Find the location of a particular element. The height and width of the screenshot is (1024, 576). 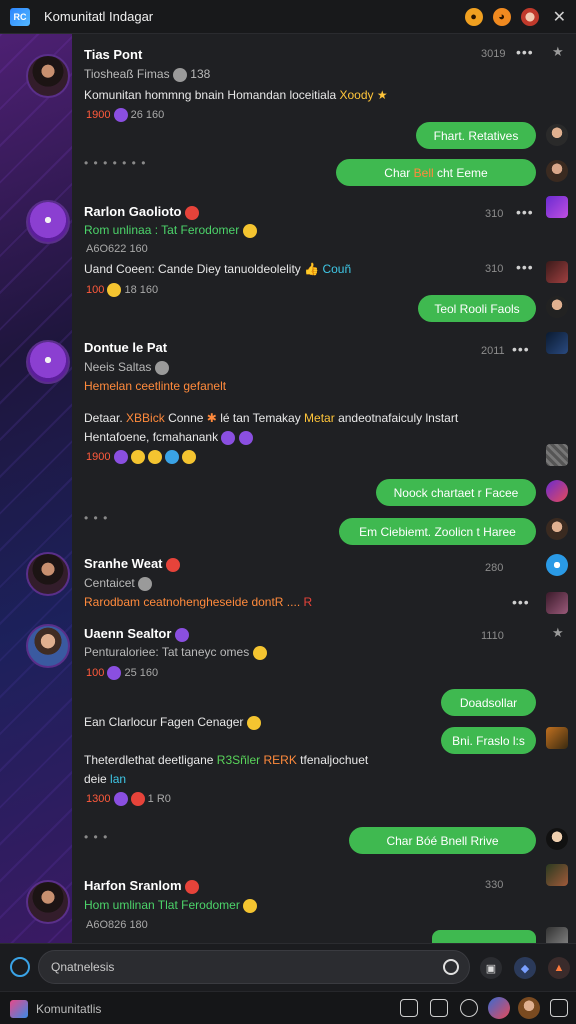

menu-icon is located at coordinates (559, 1008).